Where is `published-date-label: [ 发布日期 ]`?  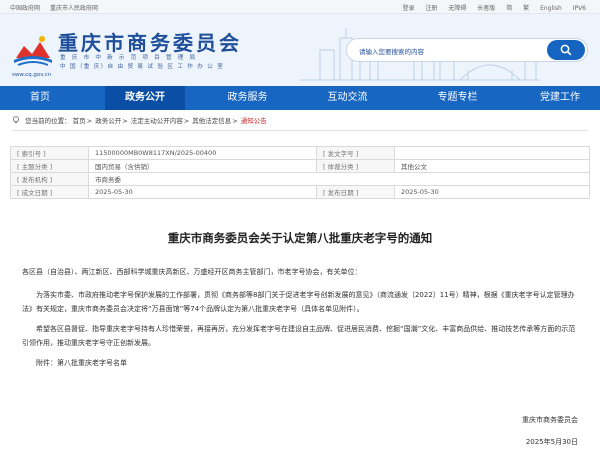 published-date-label: [ 发布日期 ] is located at coordinates (355, 192).